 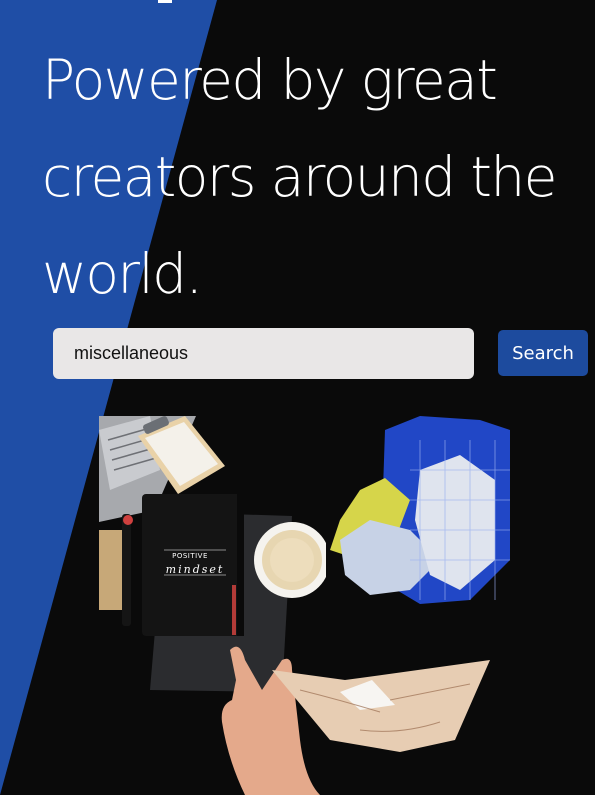 What do you see at coordinates (543, 353) in the screenshot?
I see `search-button: Search` at bounding box center [543, 353].